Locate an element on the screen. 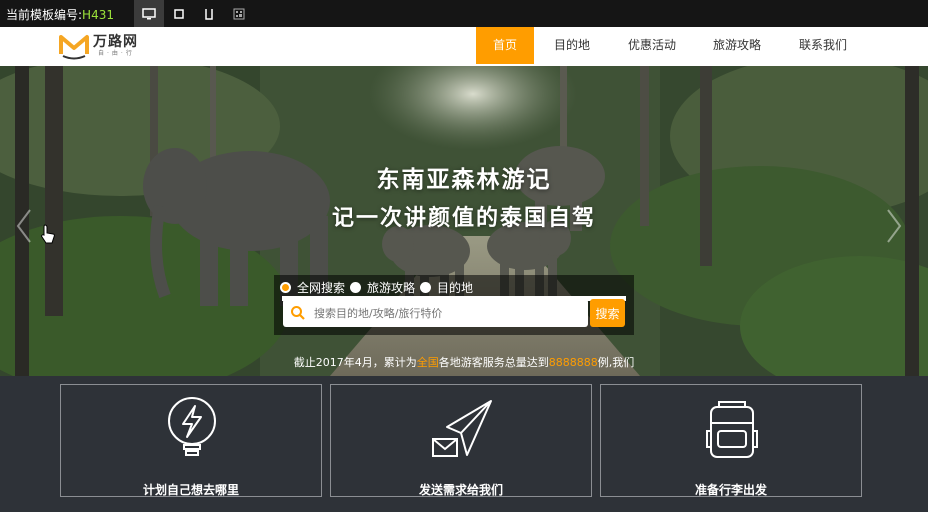 Image resolution: width=928 pixels, height=512 pixels. desktop-icon is located at coordinates (149, 13).